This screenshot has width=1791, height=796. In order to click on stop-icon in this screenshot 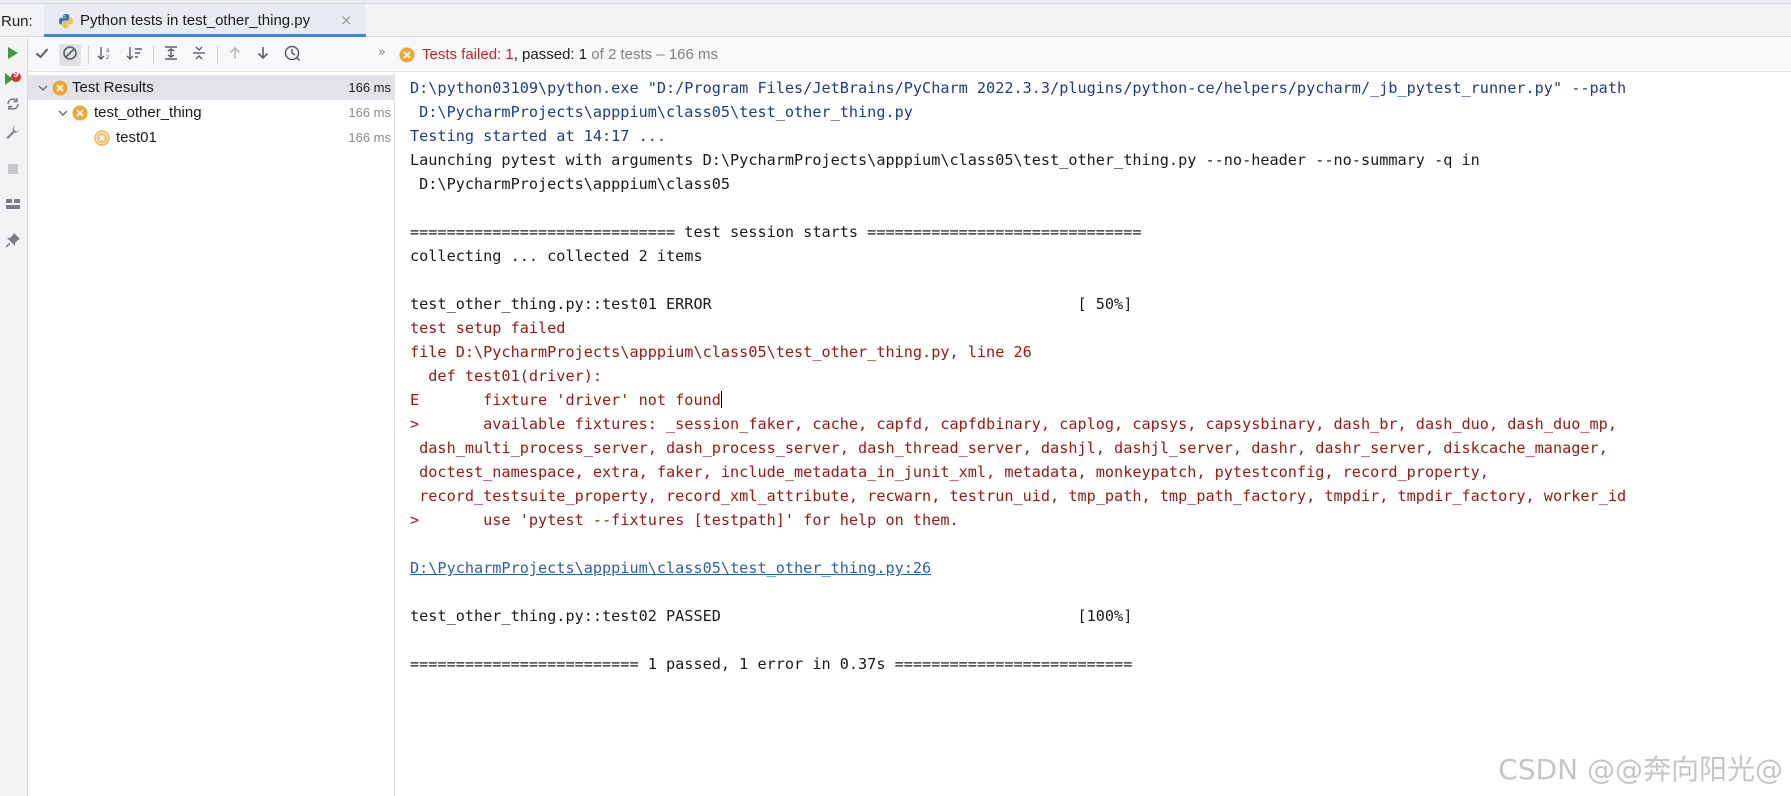, I will do `click(13, 170)`.